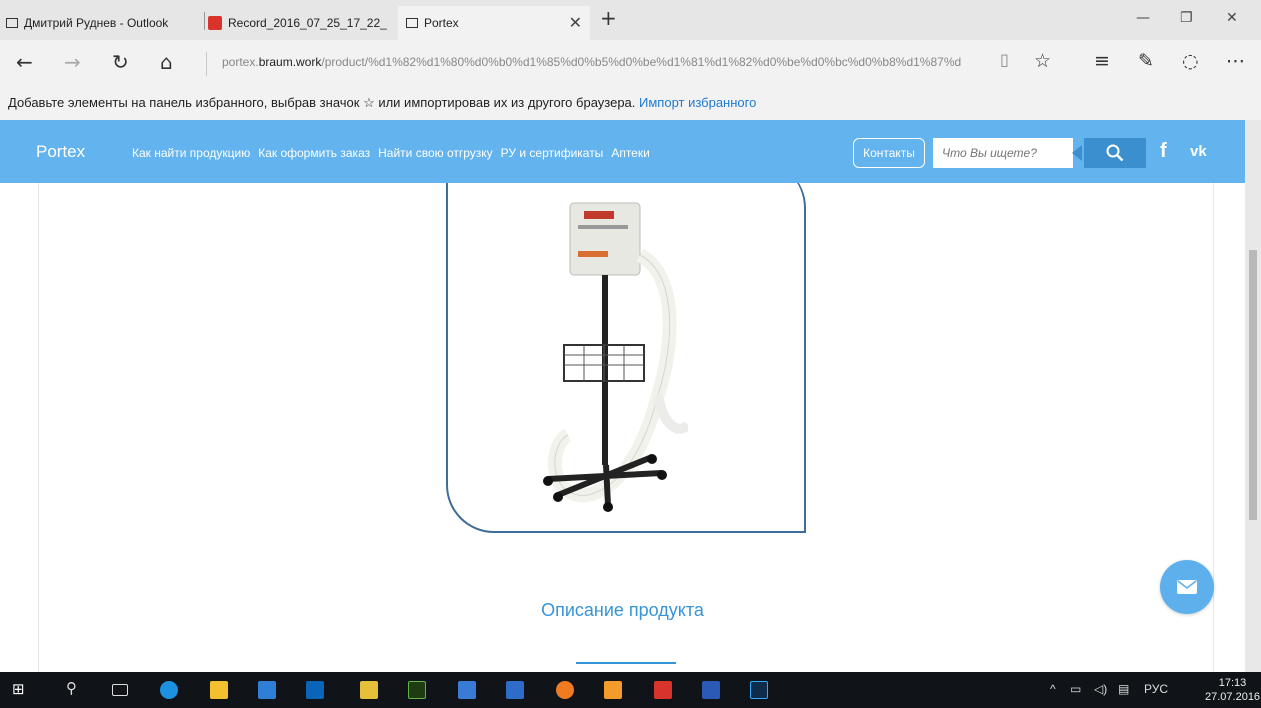 This screenshot has width=1261, height=708. What do you see at coordinates (314, 153) in the screenshot?
I see `menu-item-how-to-order: Как оформить заказ` at bounding box center [314, 153].